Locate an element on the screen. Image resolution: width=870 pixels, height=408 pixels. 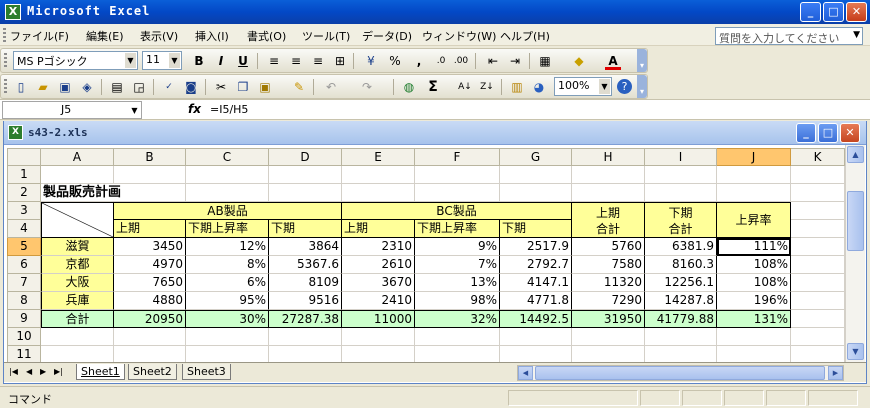
increase-decimal-icon: .0 is located at coordinates (441, 61).